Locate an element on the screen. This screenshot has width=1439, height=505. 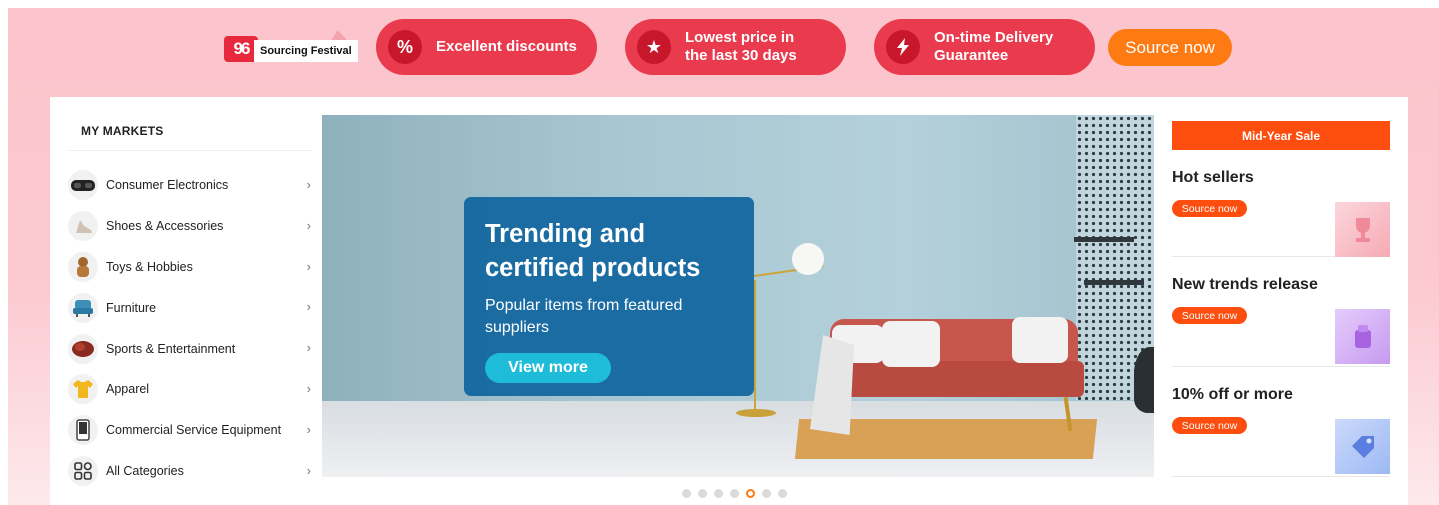
sidebar-item-sports-entertainment: Sports & Entertainment › is located at coordinates (189, 348).